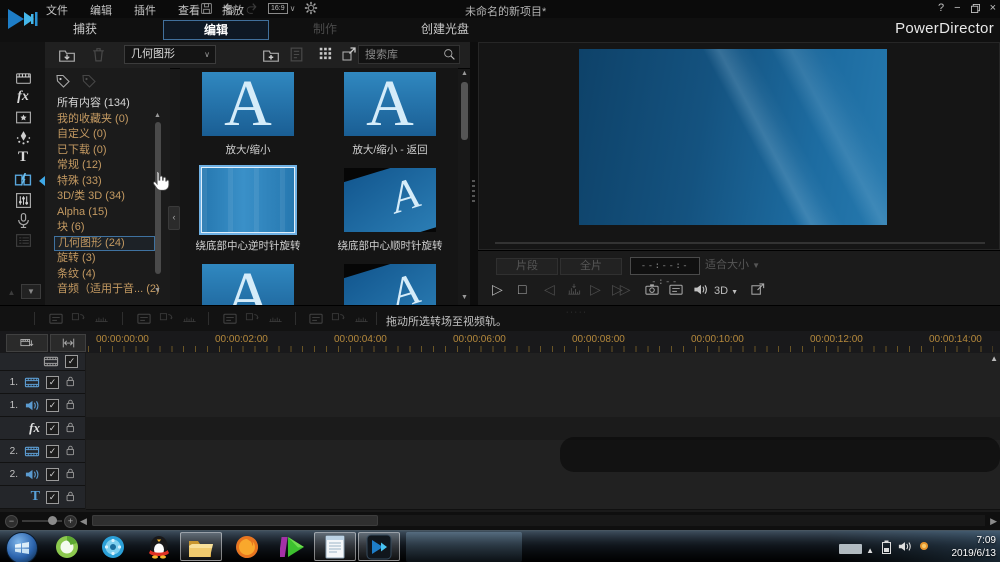  Describe the element at coordinates (924, 546) in the screenshot. I see `notification-icon` at that location.